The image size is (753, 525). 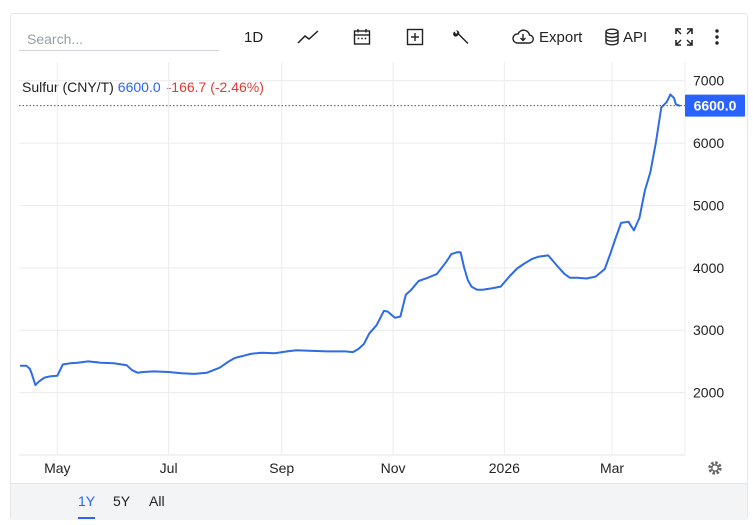 What do you see at coordinates (121, 505) in the screenshot?
I see `range-5y-button: 5Y` at bounding box center [121, 505].